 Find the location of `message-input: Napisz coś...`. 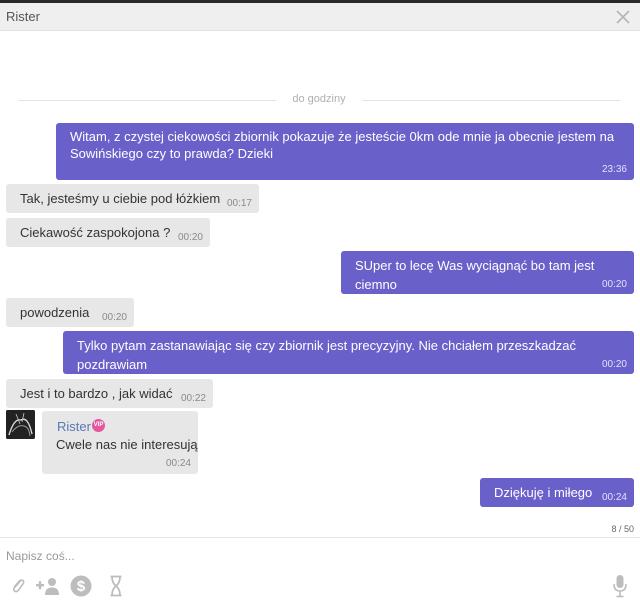

message-input: Napisz coś... is located at coordinates (286, 557).